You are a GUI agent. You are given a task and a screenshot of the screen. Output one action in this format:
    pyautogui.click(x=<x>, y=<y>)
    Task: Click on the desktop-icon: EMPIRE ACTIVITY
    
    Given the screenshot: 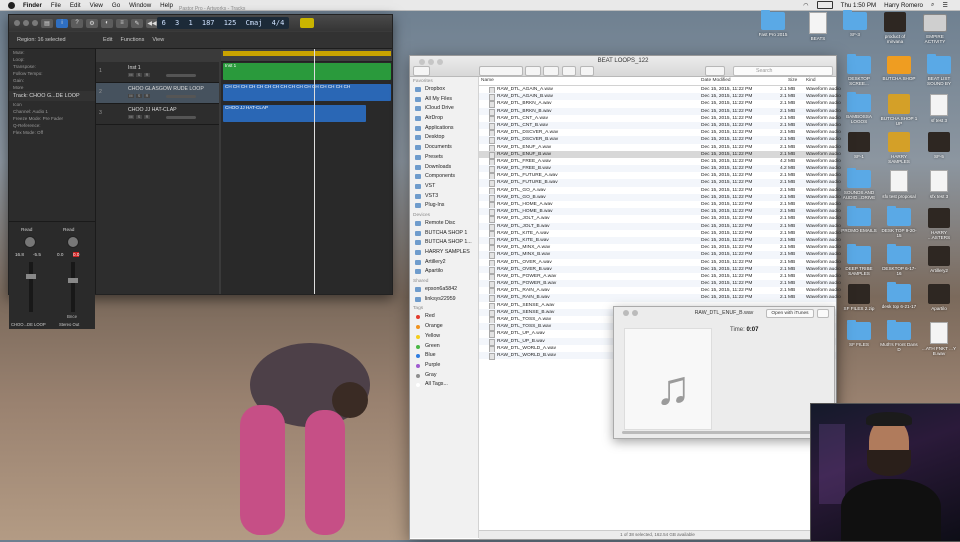 What is the action you would take?
    pyautogui.click(x=935, y=28)
    